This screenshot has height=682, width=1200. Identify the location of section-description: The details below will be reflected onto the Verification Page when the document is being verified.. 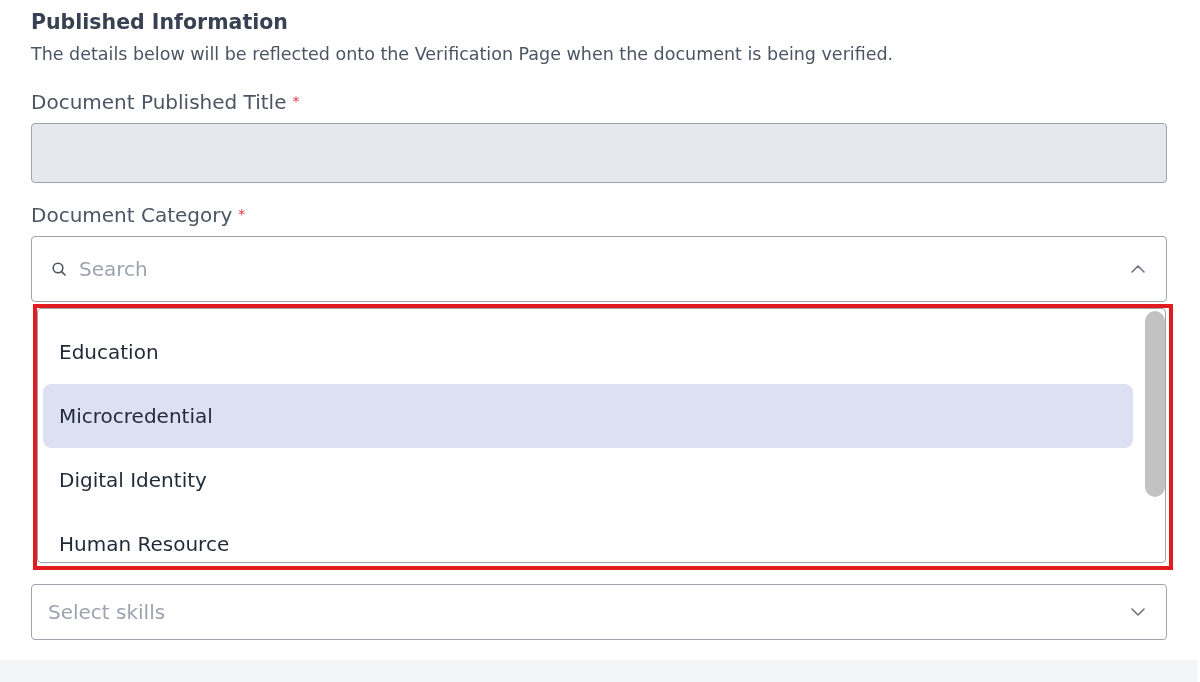
(462, 54).